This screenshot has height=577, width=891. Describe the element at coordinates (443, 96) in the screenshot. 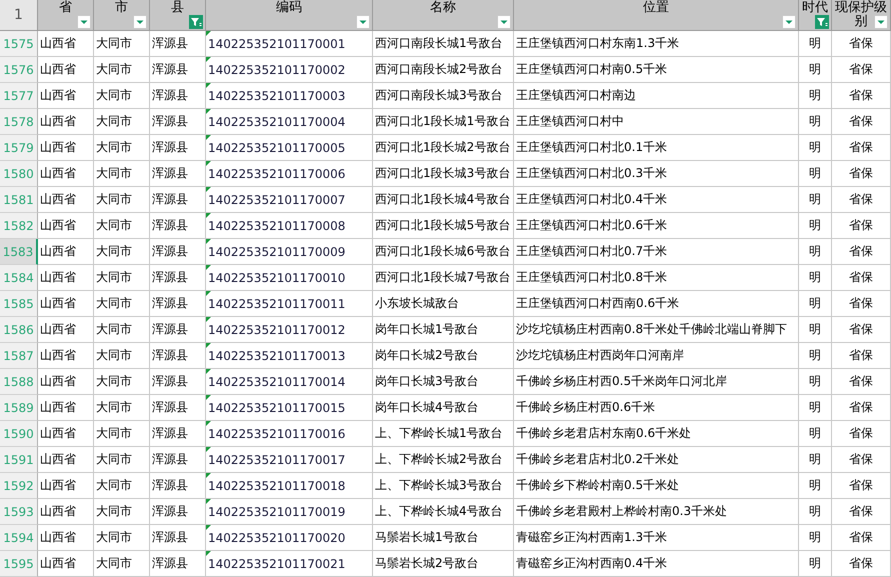

I see `table-cell: 西河口南段长城3号敌台` at that location.